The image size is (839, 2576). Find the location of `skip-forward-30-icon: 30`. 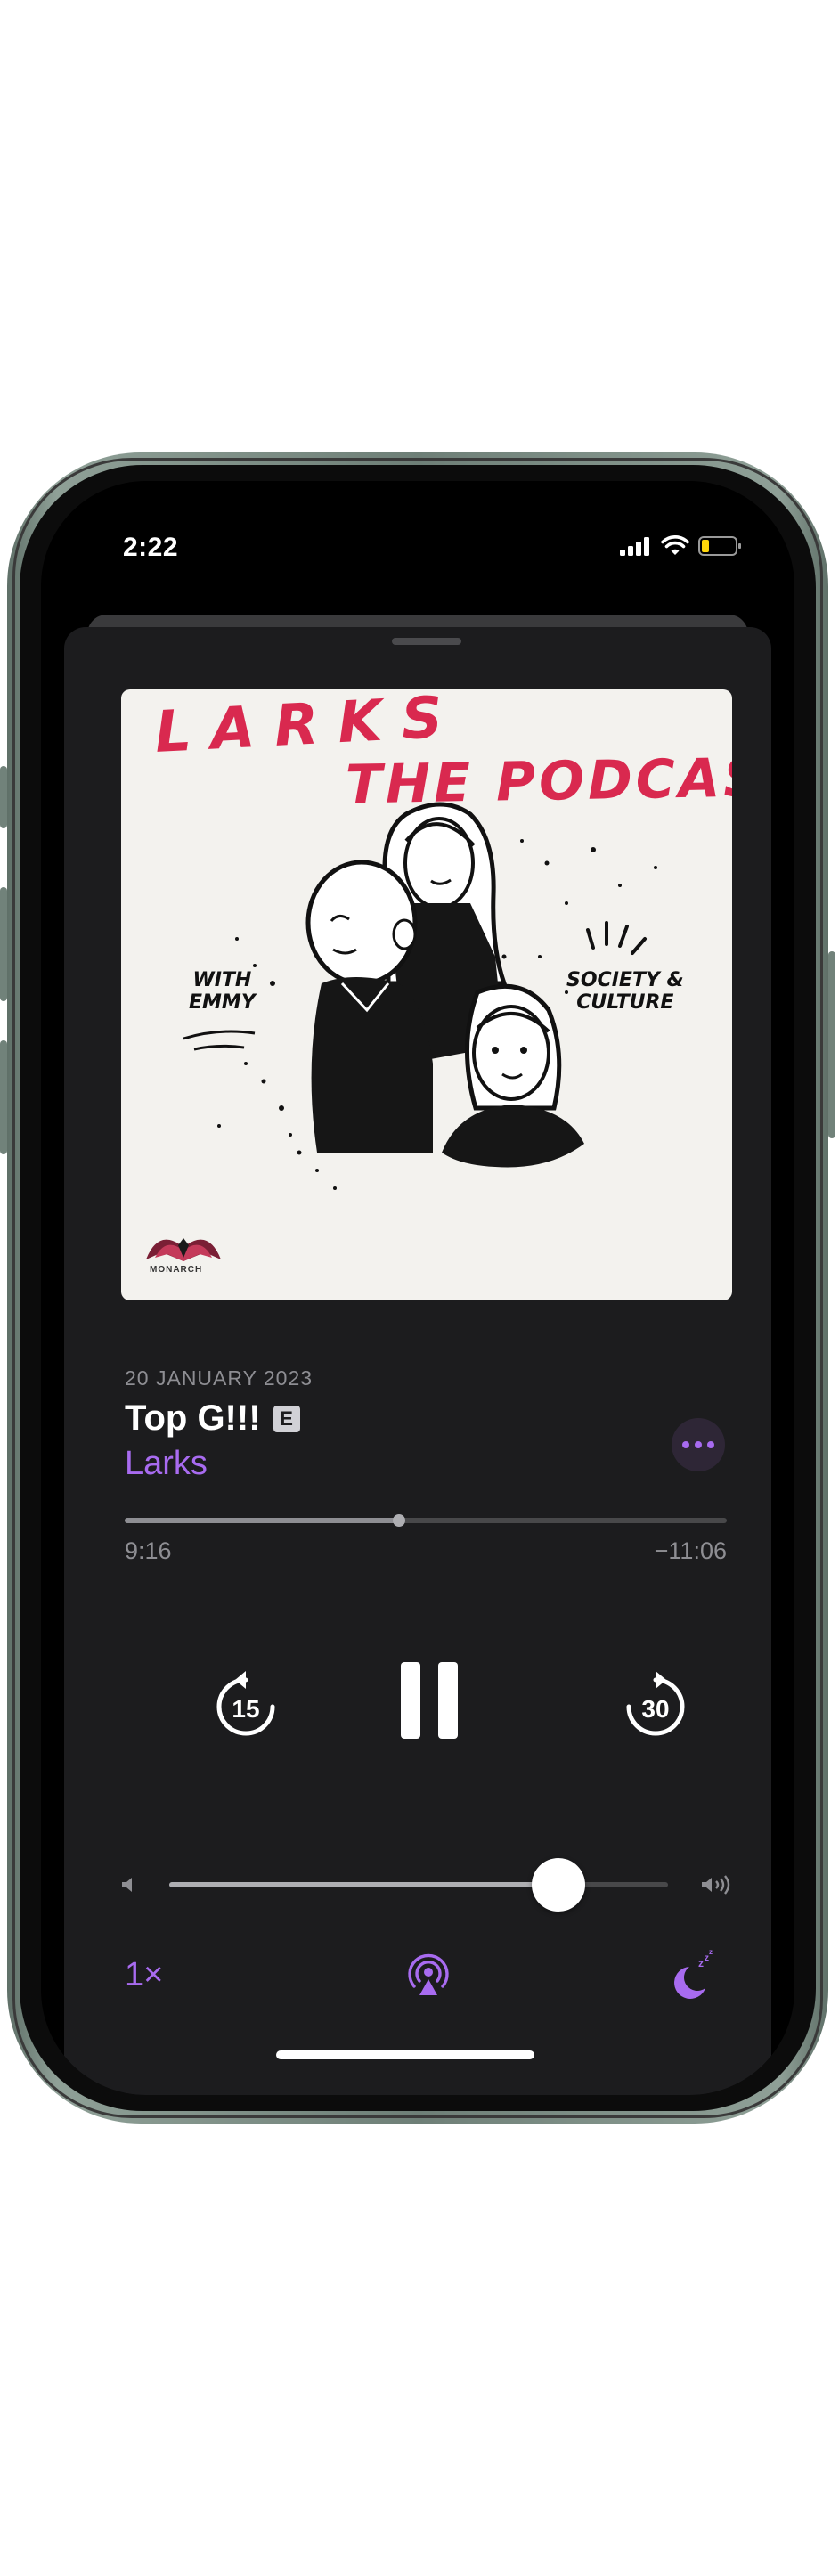

skip-forward-30-icon: 30 is located at coordinates (655, 1705).